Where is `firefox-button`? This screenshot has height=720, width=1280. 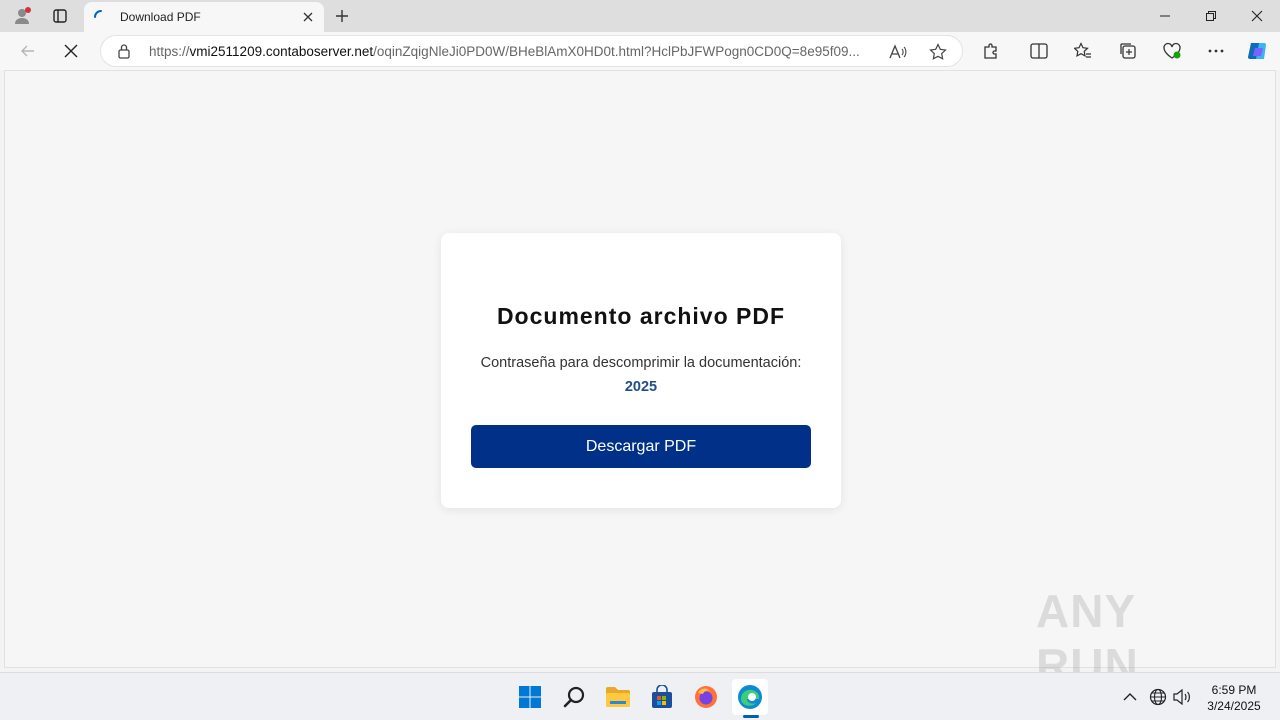 firefox-button is located at coordinates (706, 697).